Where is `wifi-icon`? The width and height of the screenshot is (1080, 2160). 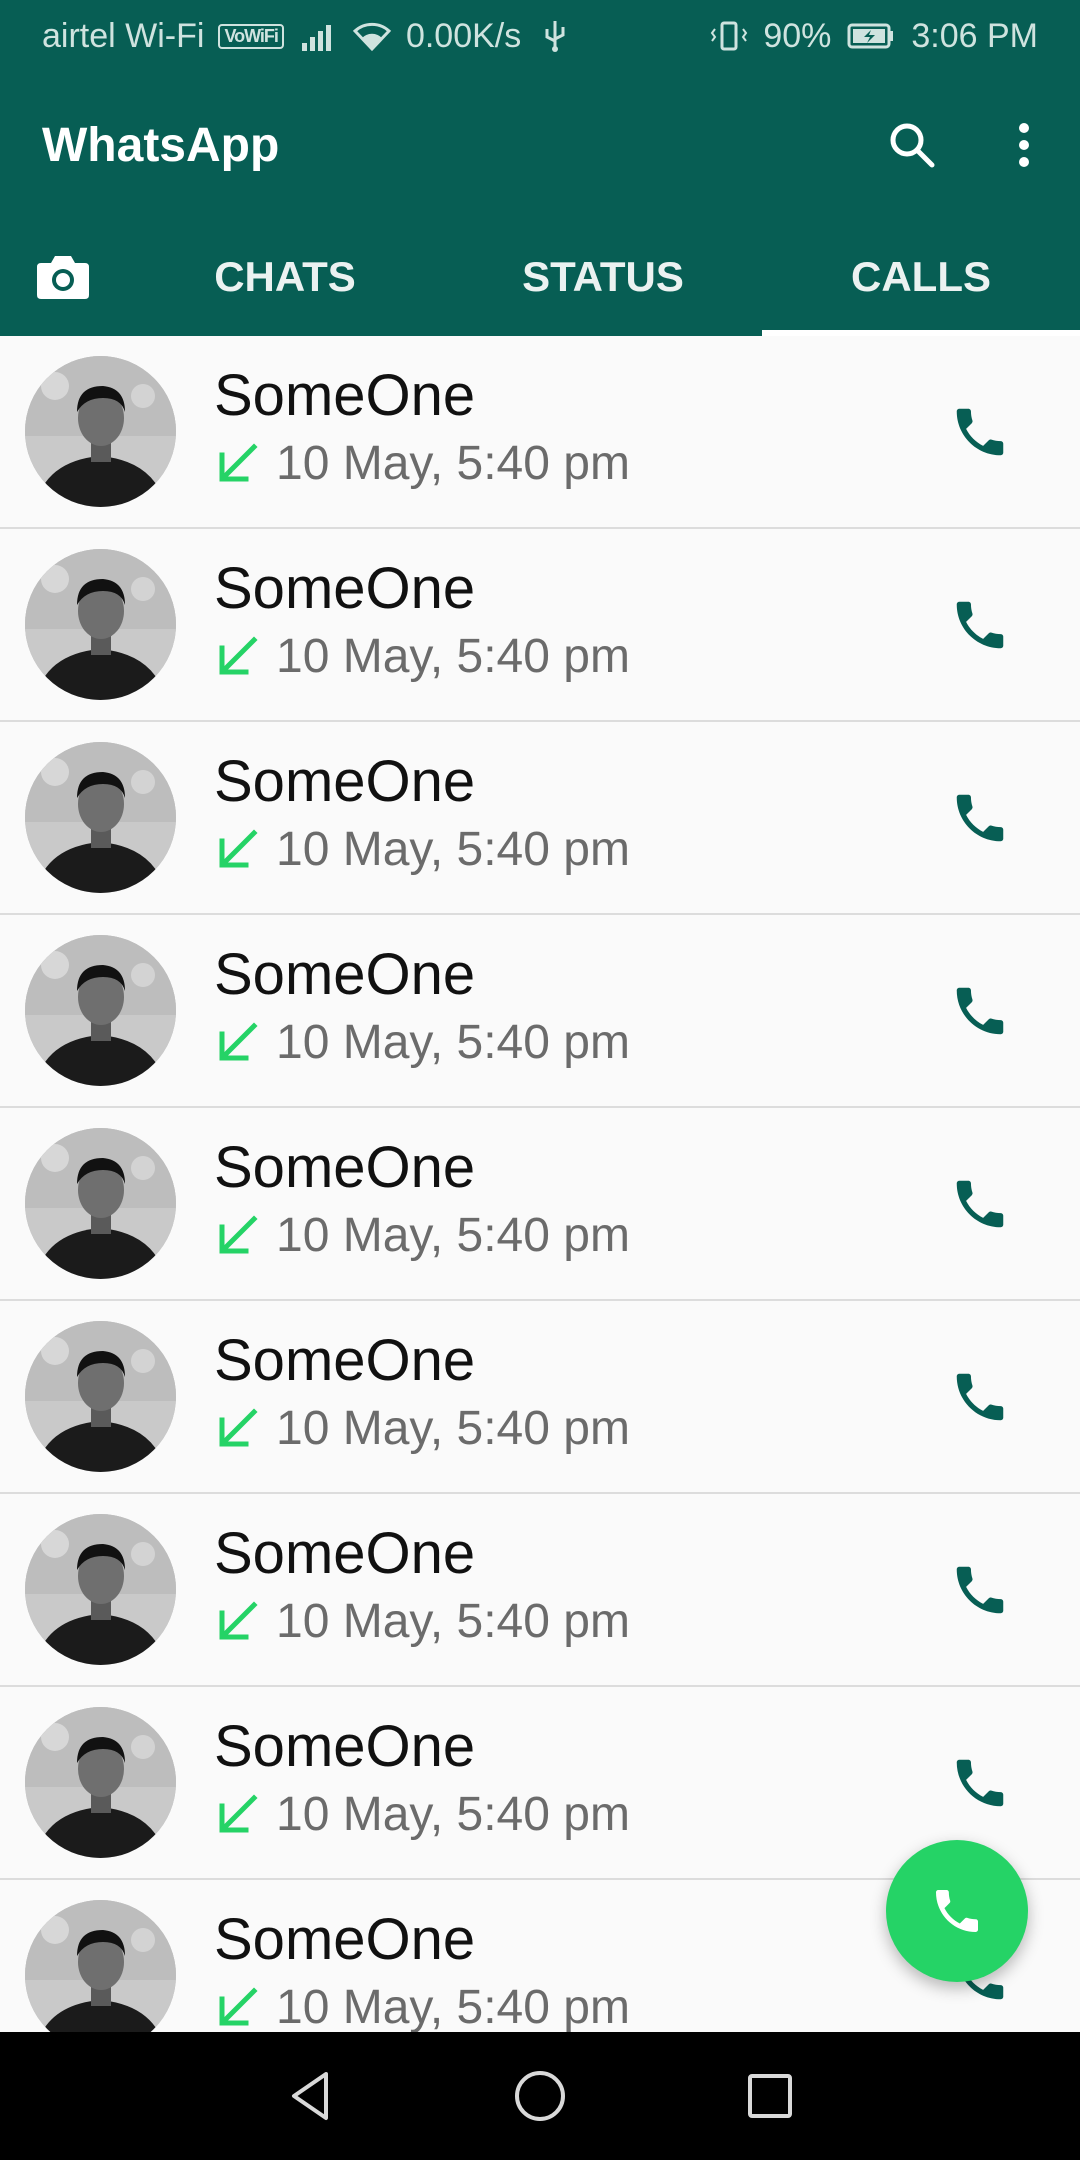
wifi-icon is located at coordinates (372, 37).